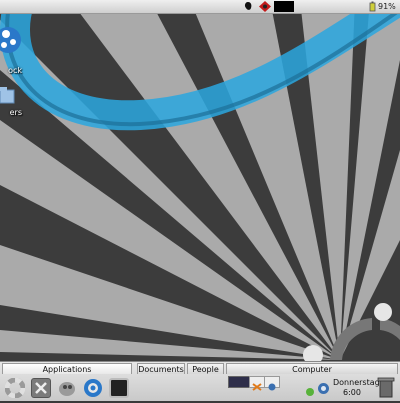 The width and height of the screenshot is (400, 403). I want to click on folder-icon, so click(11, 95).